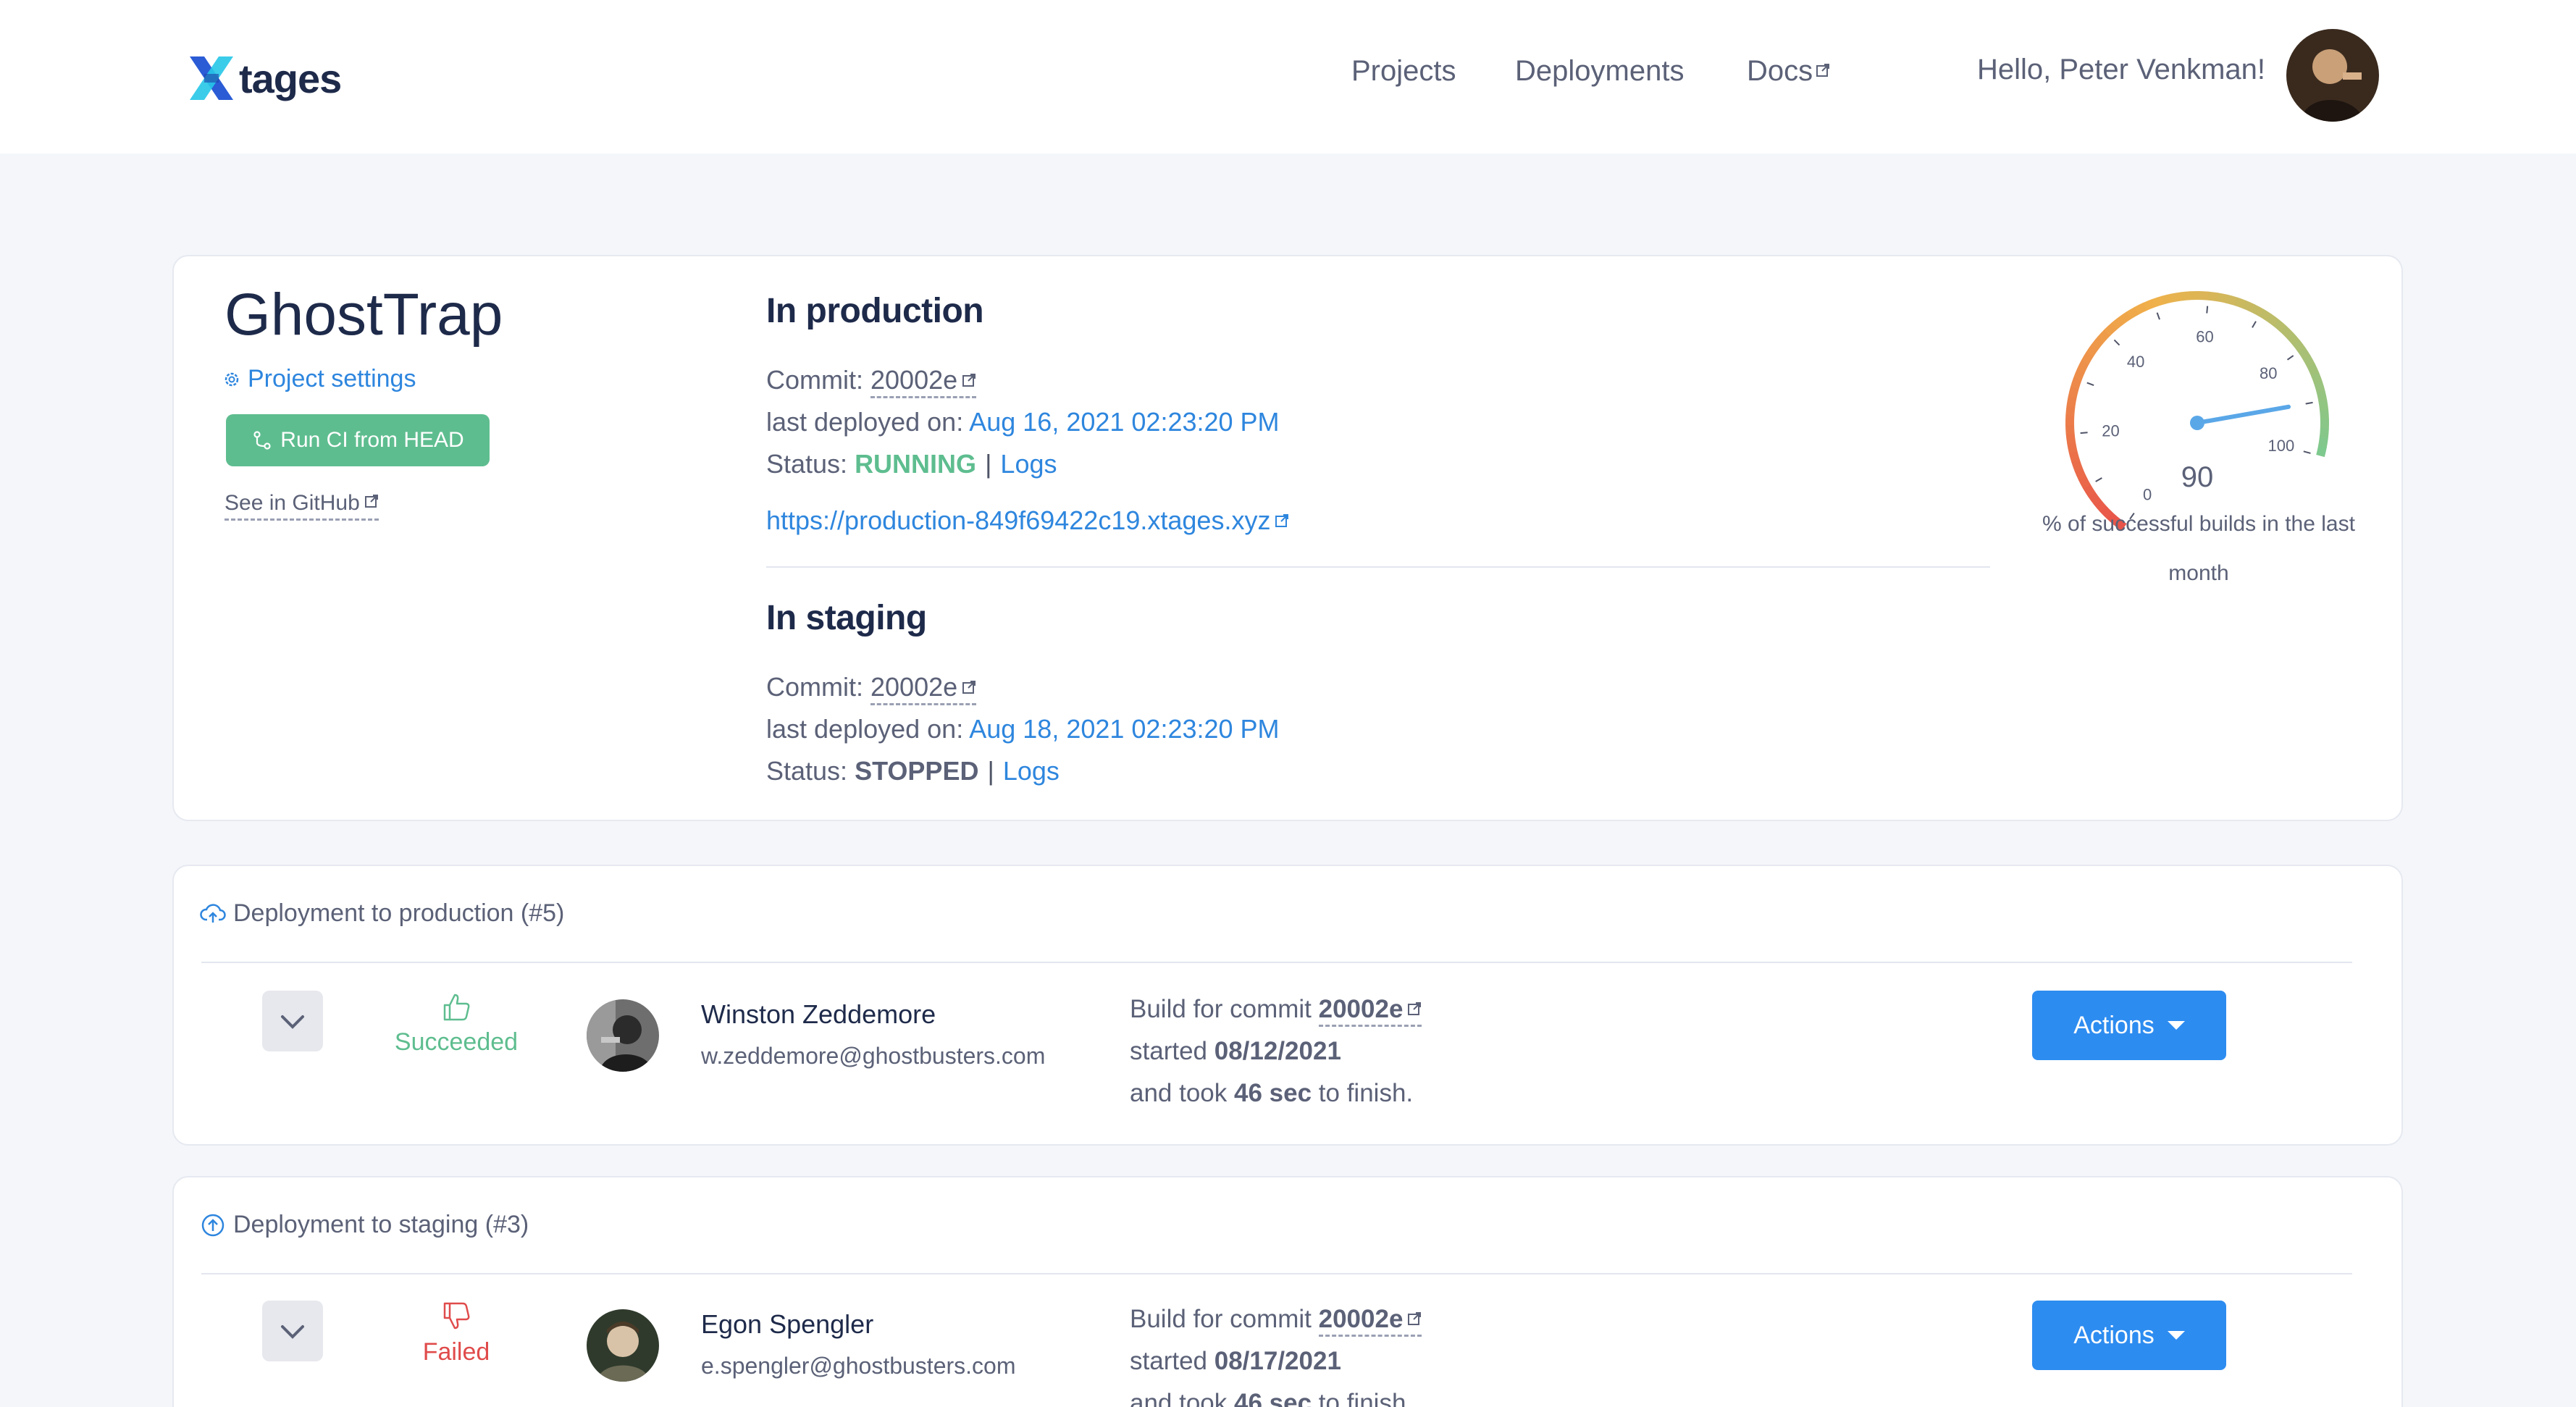  What do you see at coordinates (1235, 1051) in the screenshot?
I see `build-started-line: started 08/12/2021` at bounding box center [1235, 1051].